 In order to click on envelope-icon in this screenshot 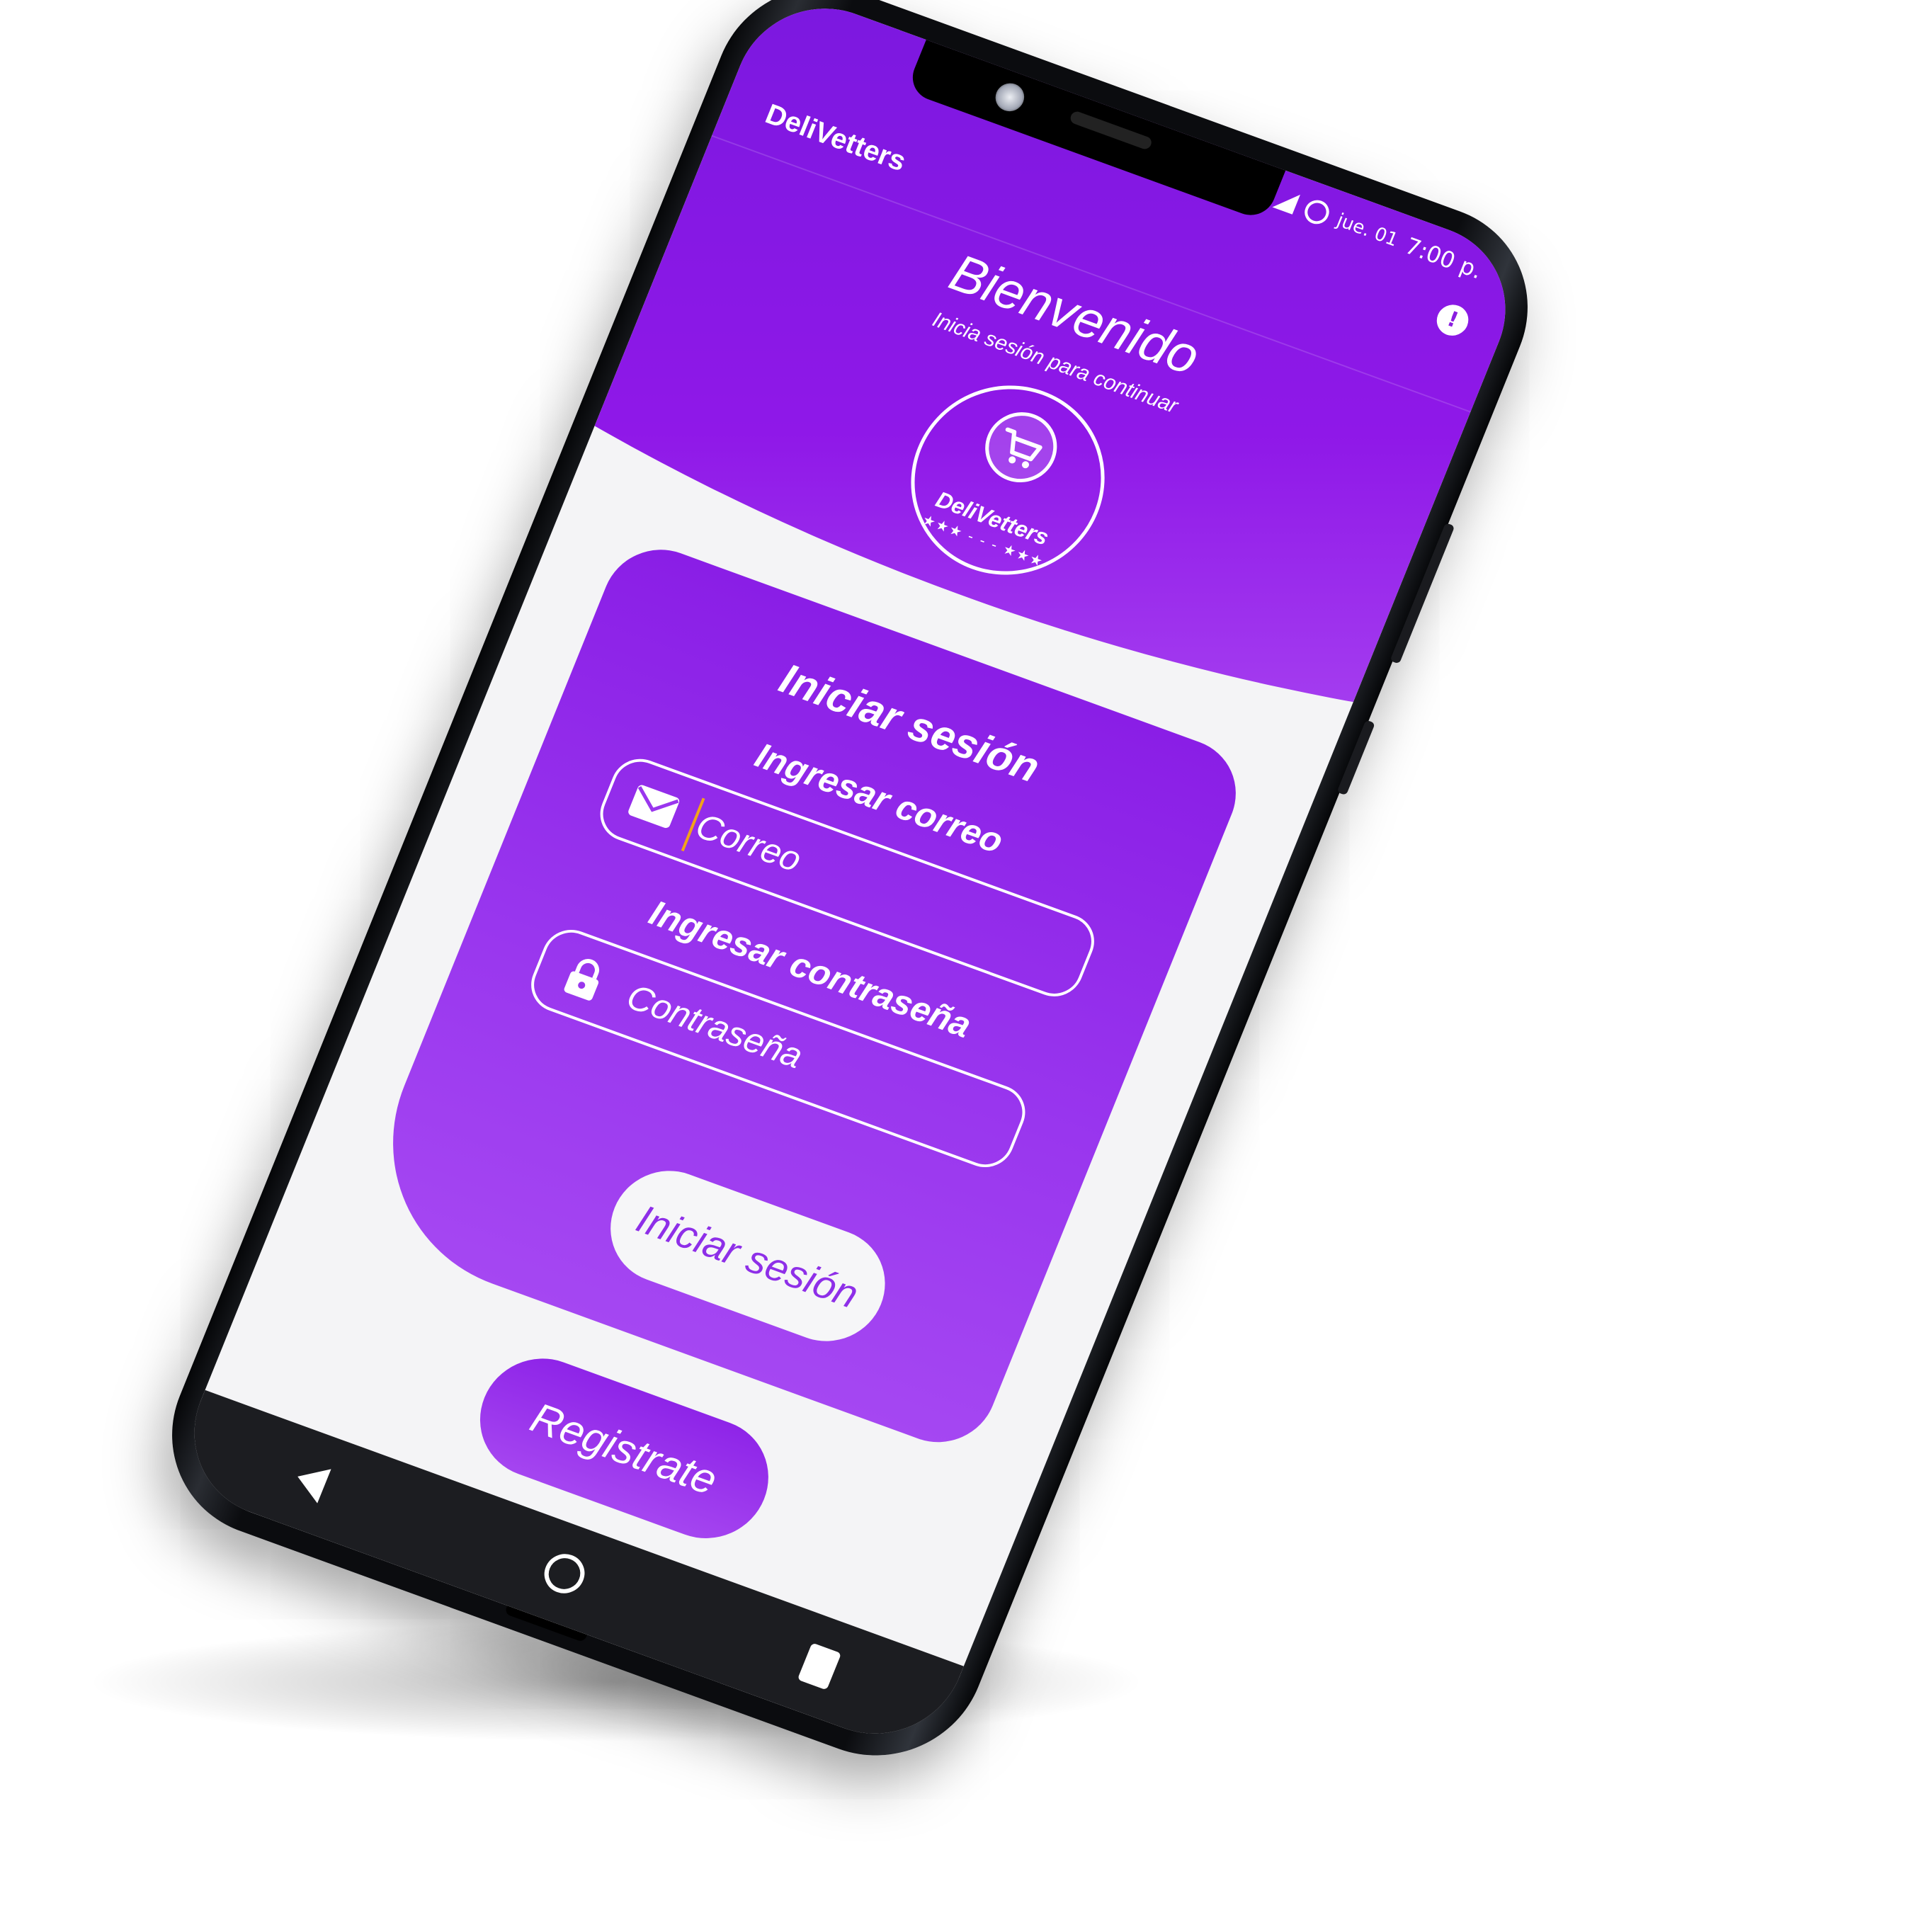, I will do `click(654, 807)`.